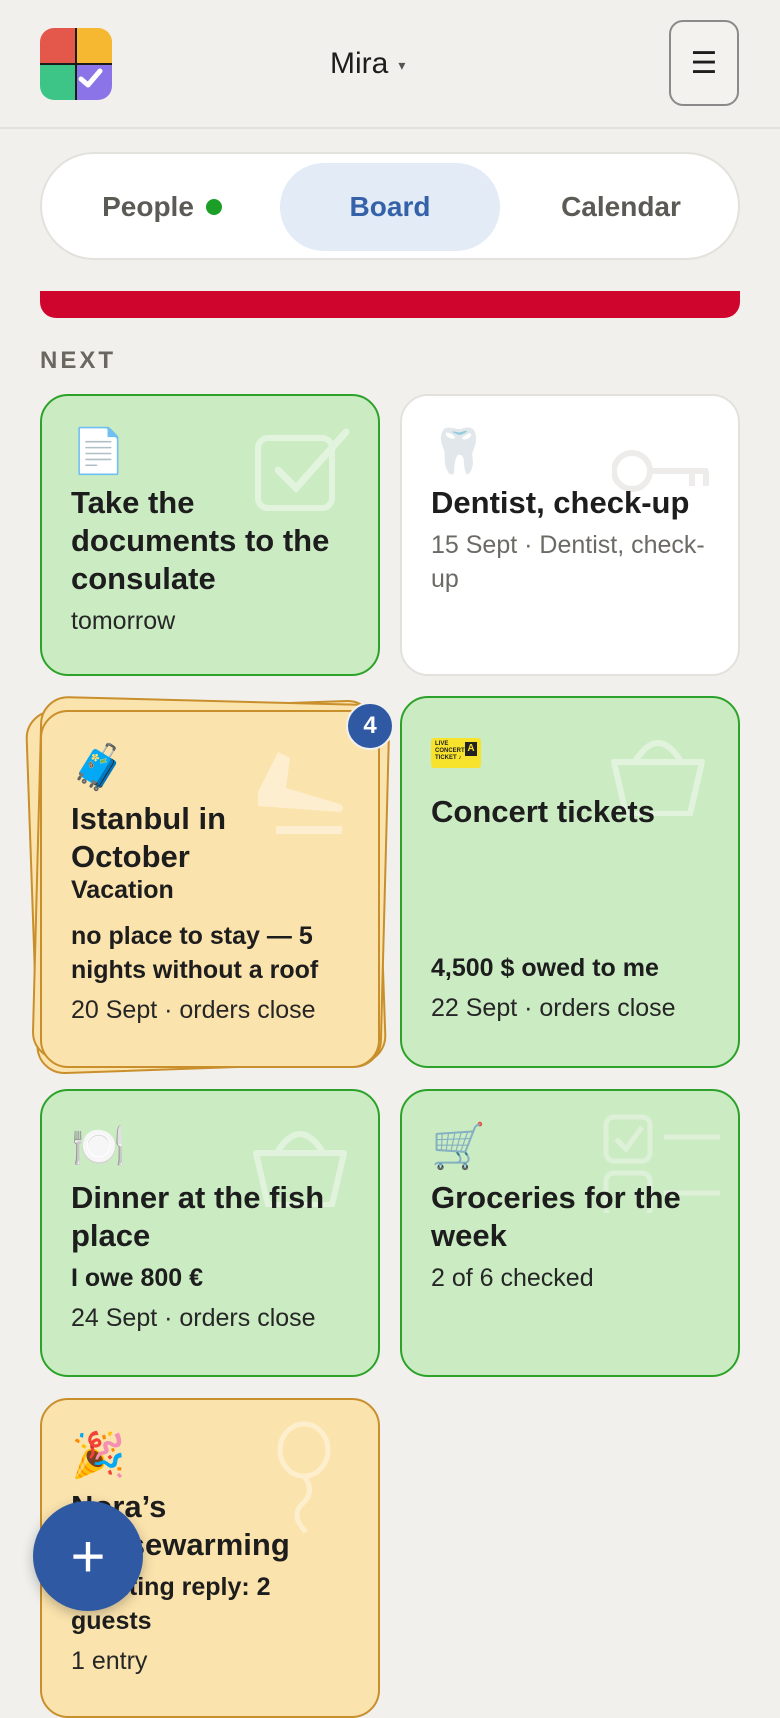 The height and width of the screenshot is (1718, 780). What do you see at coordinates (359, 63) in the screenshot?
I see `user-name: Mira` at bounding box center [359, 63].